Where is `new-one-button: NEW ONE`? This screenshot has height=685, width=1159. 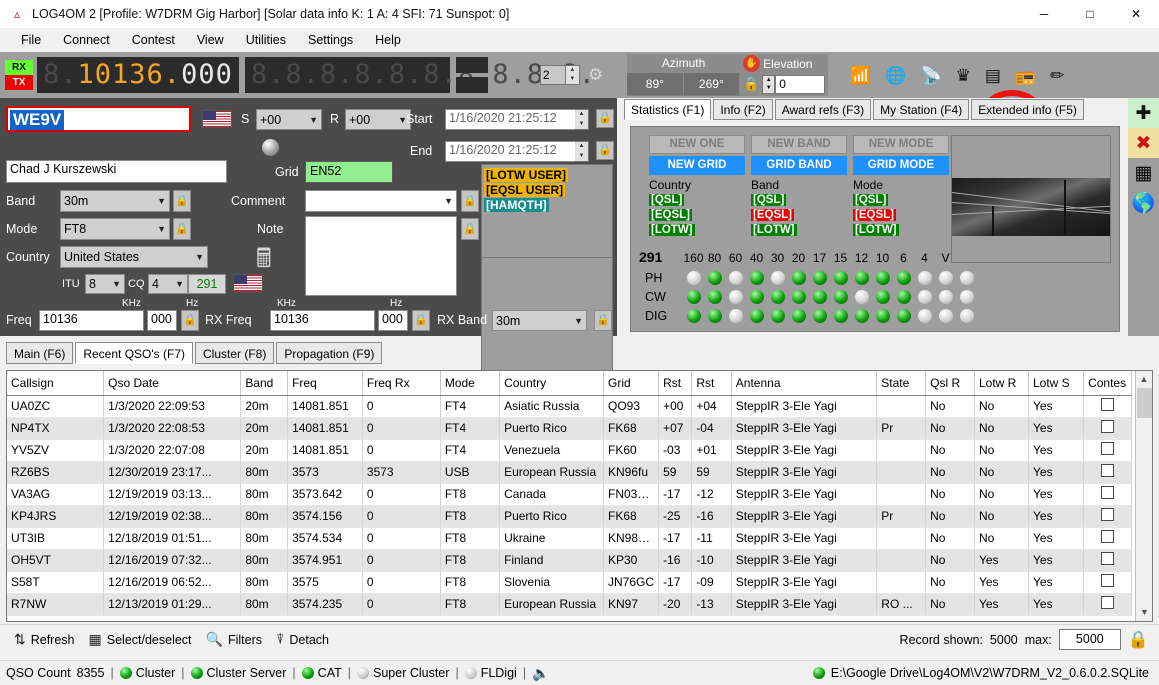
new-one-button: NEW ONE is located at coordinates (697, 144).